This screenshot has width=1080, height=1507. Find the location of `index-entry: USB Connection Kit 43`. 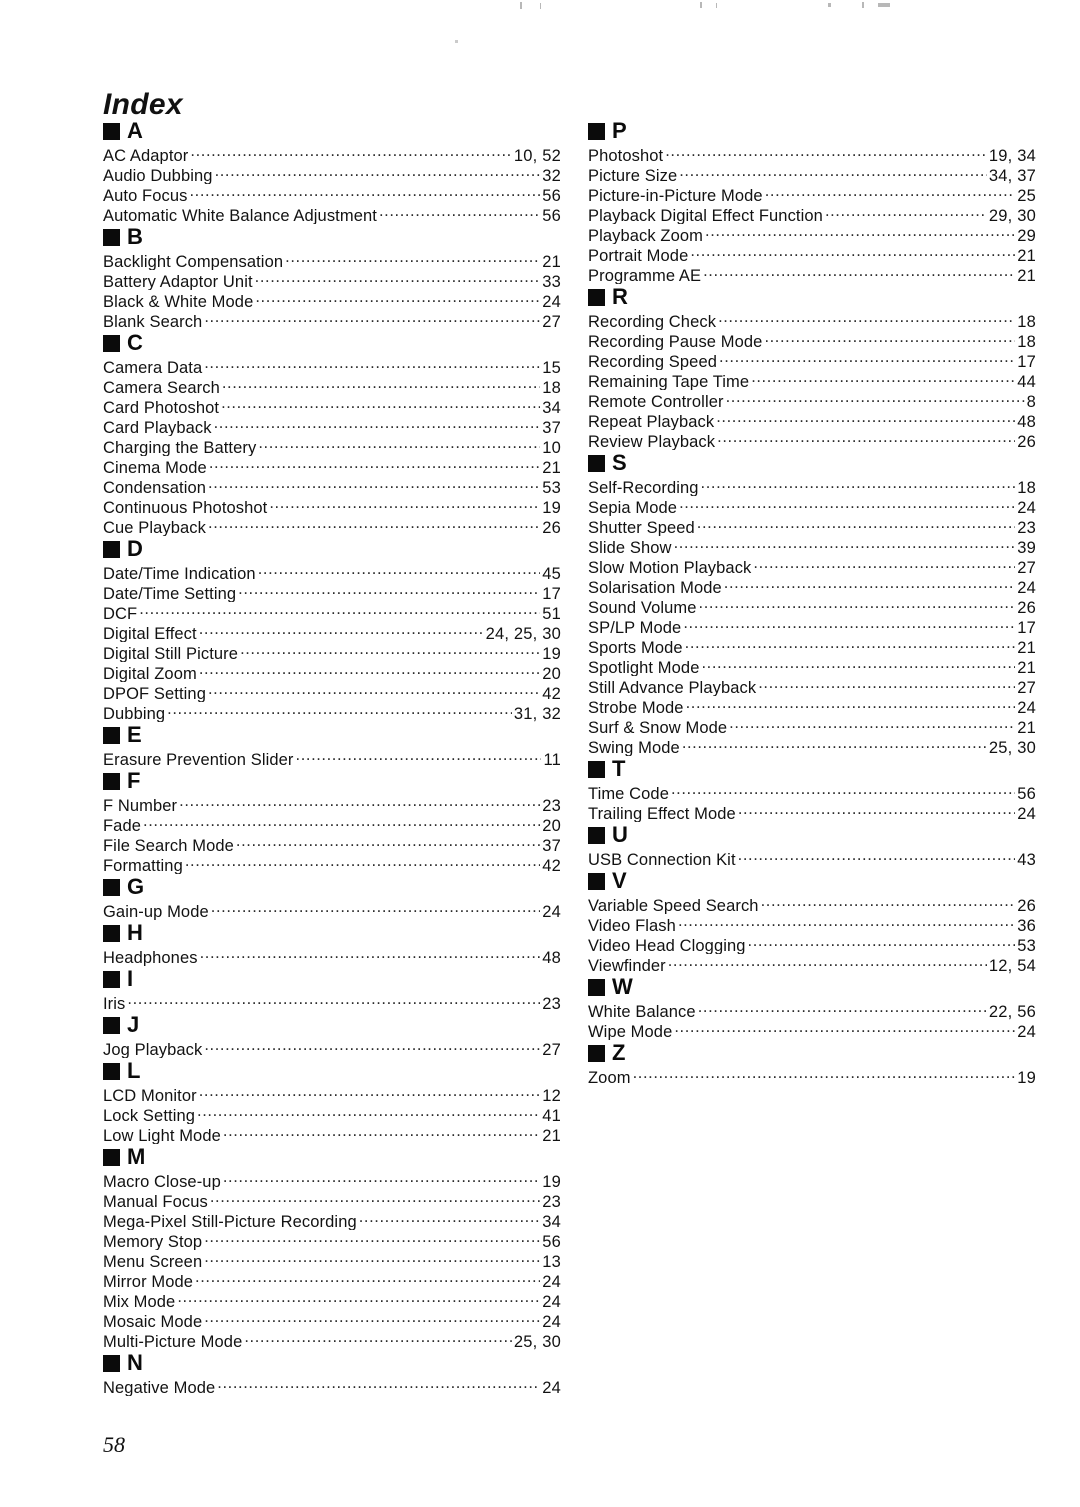

index-entry: USB Connection Kit 43 is located at coordinates (812, 858).